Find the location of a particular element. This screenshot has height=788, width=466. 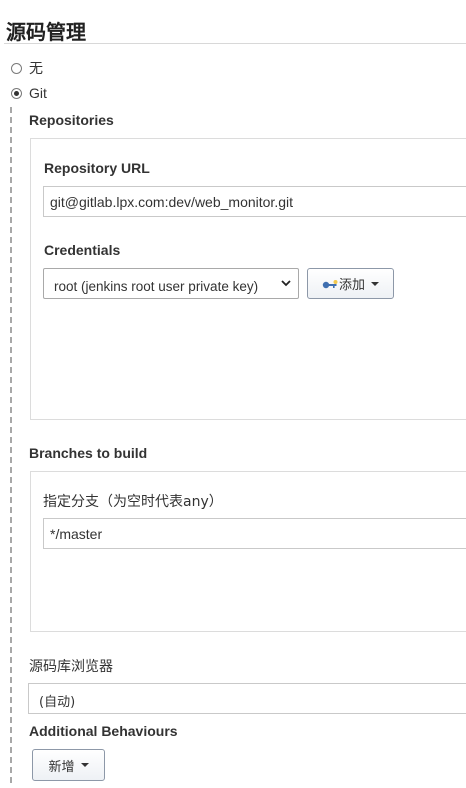

add-credentials-label: 添加 is located at coordinates (351, 285).